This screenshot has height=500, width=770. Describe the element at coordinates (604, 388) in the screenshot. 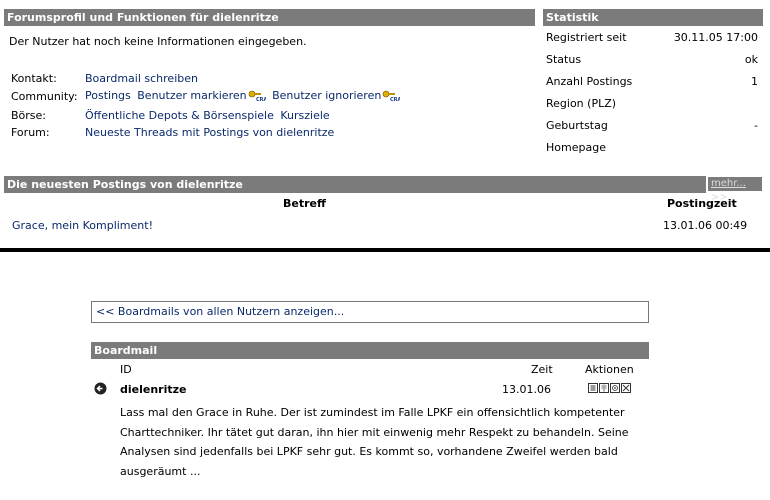

I see `reply-icon` at that location.